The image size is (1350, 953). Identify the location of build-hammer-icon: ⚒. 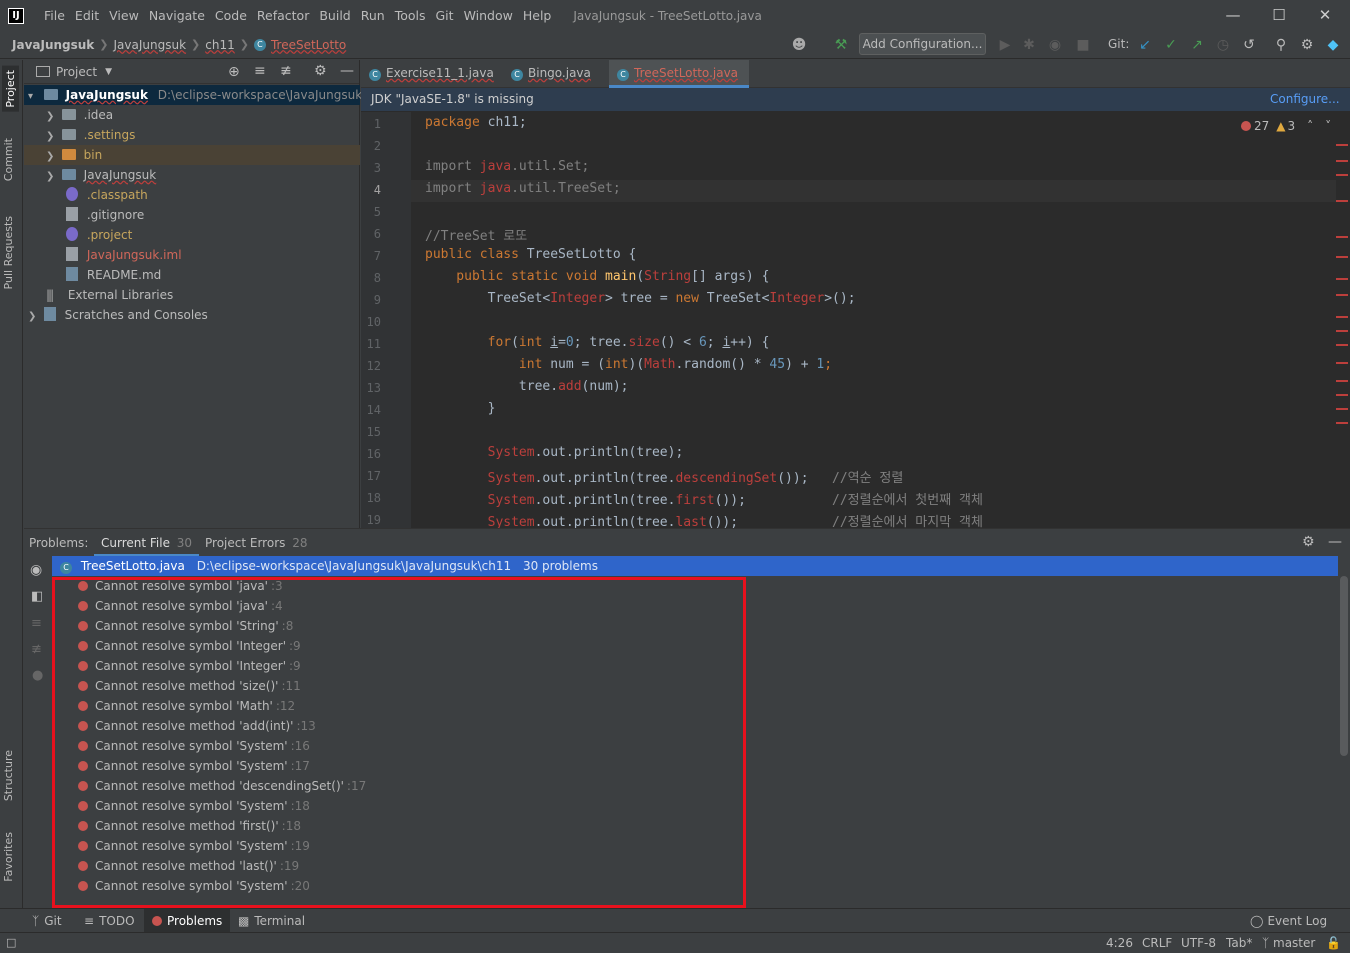
(841, 45).